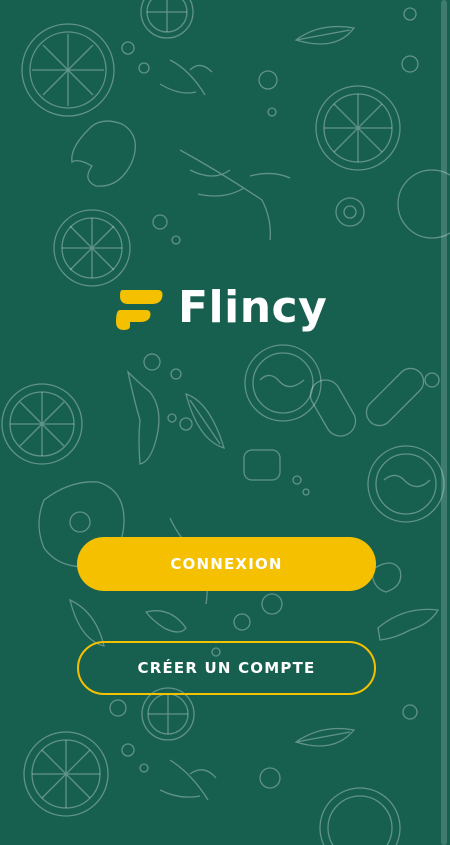  Describe the element at coordinates (139, 310) in the screenshot. I see `flincy-f-logo-icon` at that location.